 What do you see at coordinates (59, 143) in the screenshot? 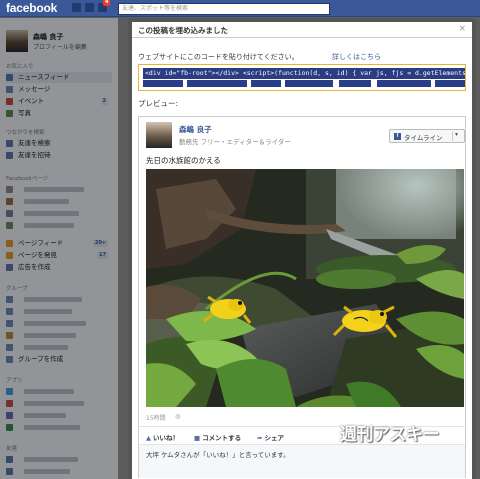
I see `sidebar-item-find-friends: 友達を検索` at bounding box center [59, 143].